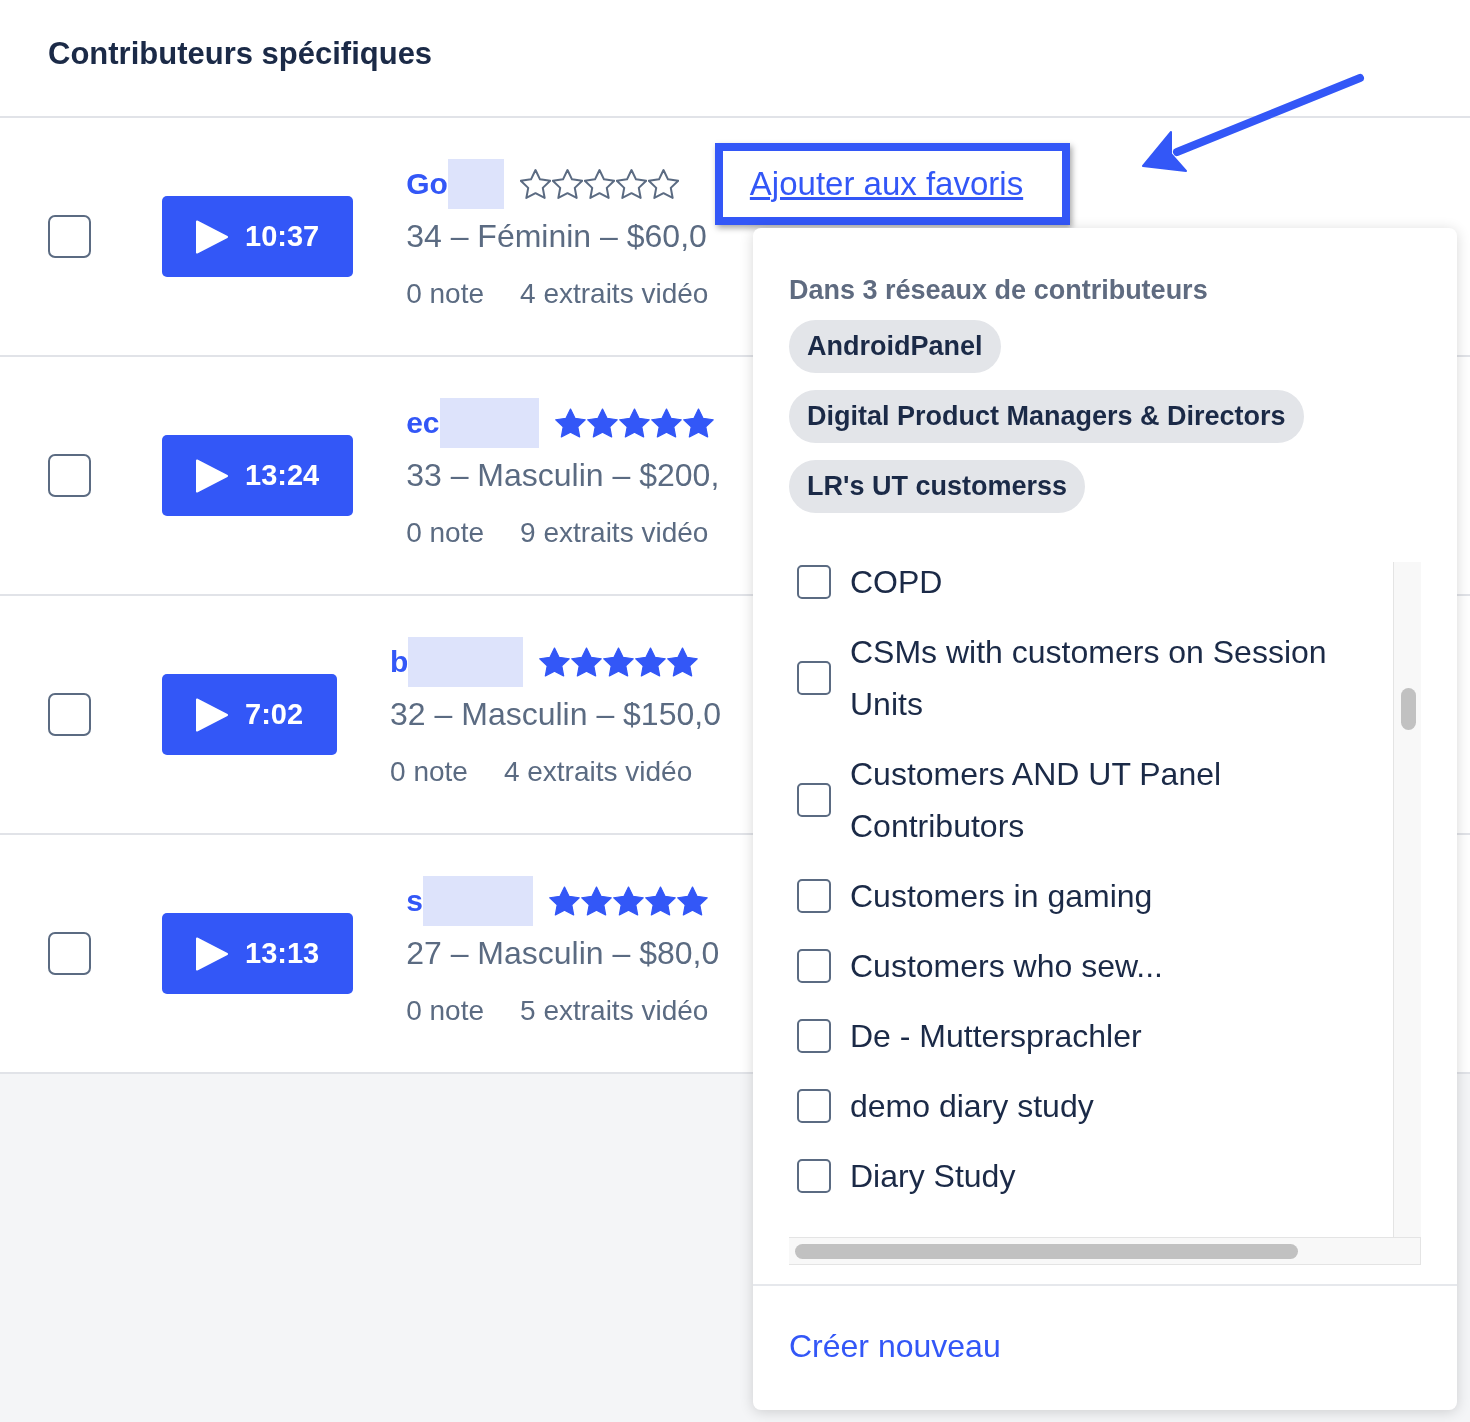 The height and width of the screenshot is (1422, 1470). I want to click on clips-count: 9 extraits vidéo, so click(614, 532).